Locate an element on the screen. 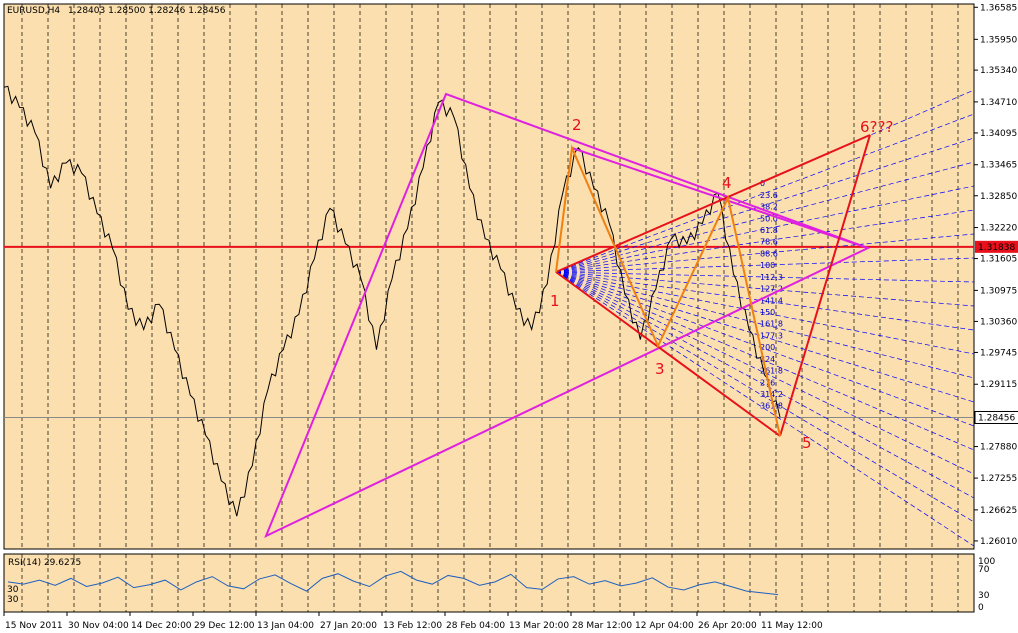 The height and width of the screenshot is (633, 1018). rsi-left-level-bottom: 30 is located at coordinates (13, 600).